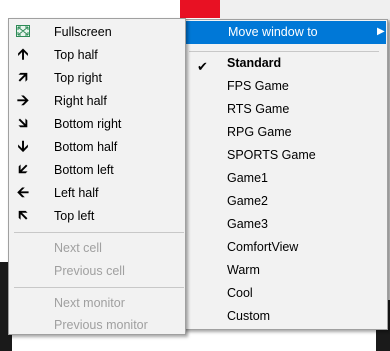  What do you see at coordinates (97, 216) in the screenshot?
I see `position-item-top-left: 🡬 Top left` at bounding box center [97, 216].